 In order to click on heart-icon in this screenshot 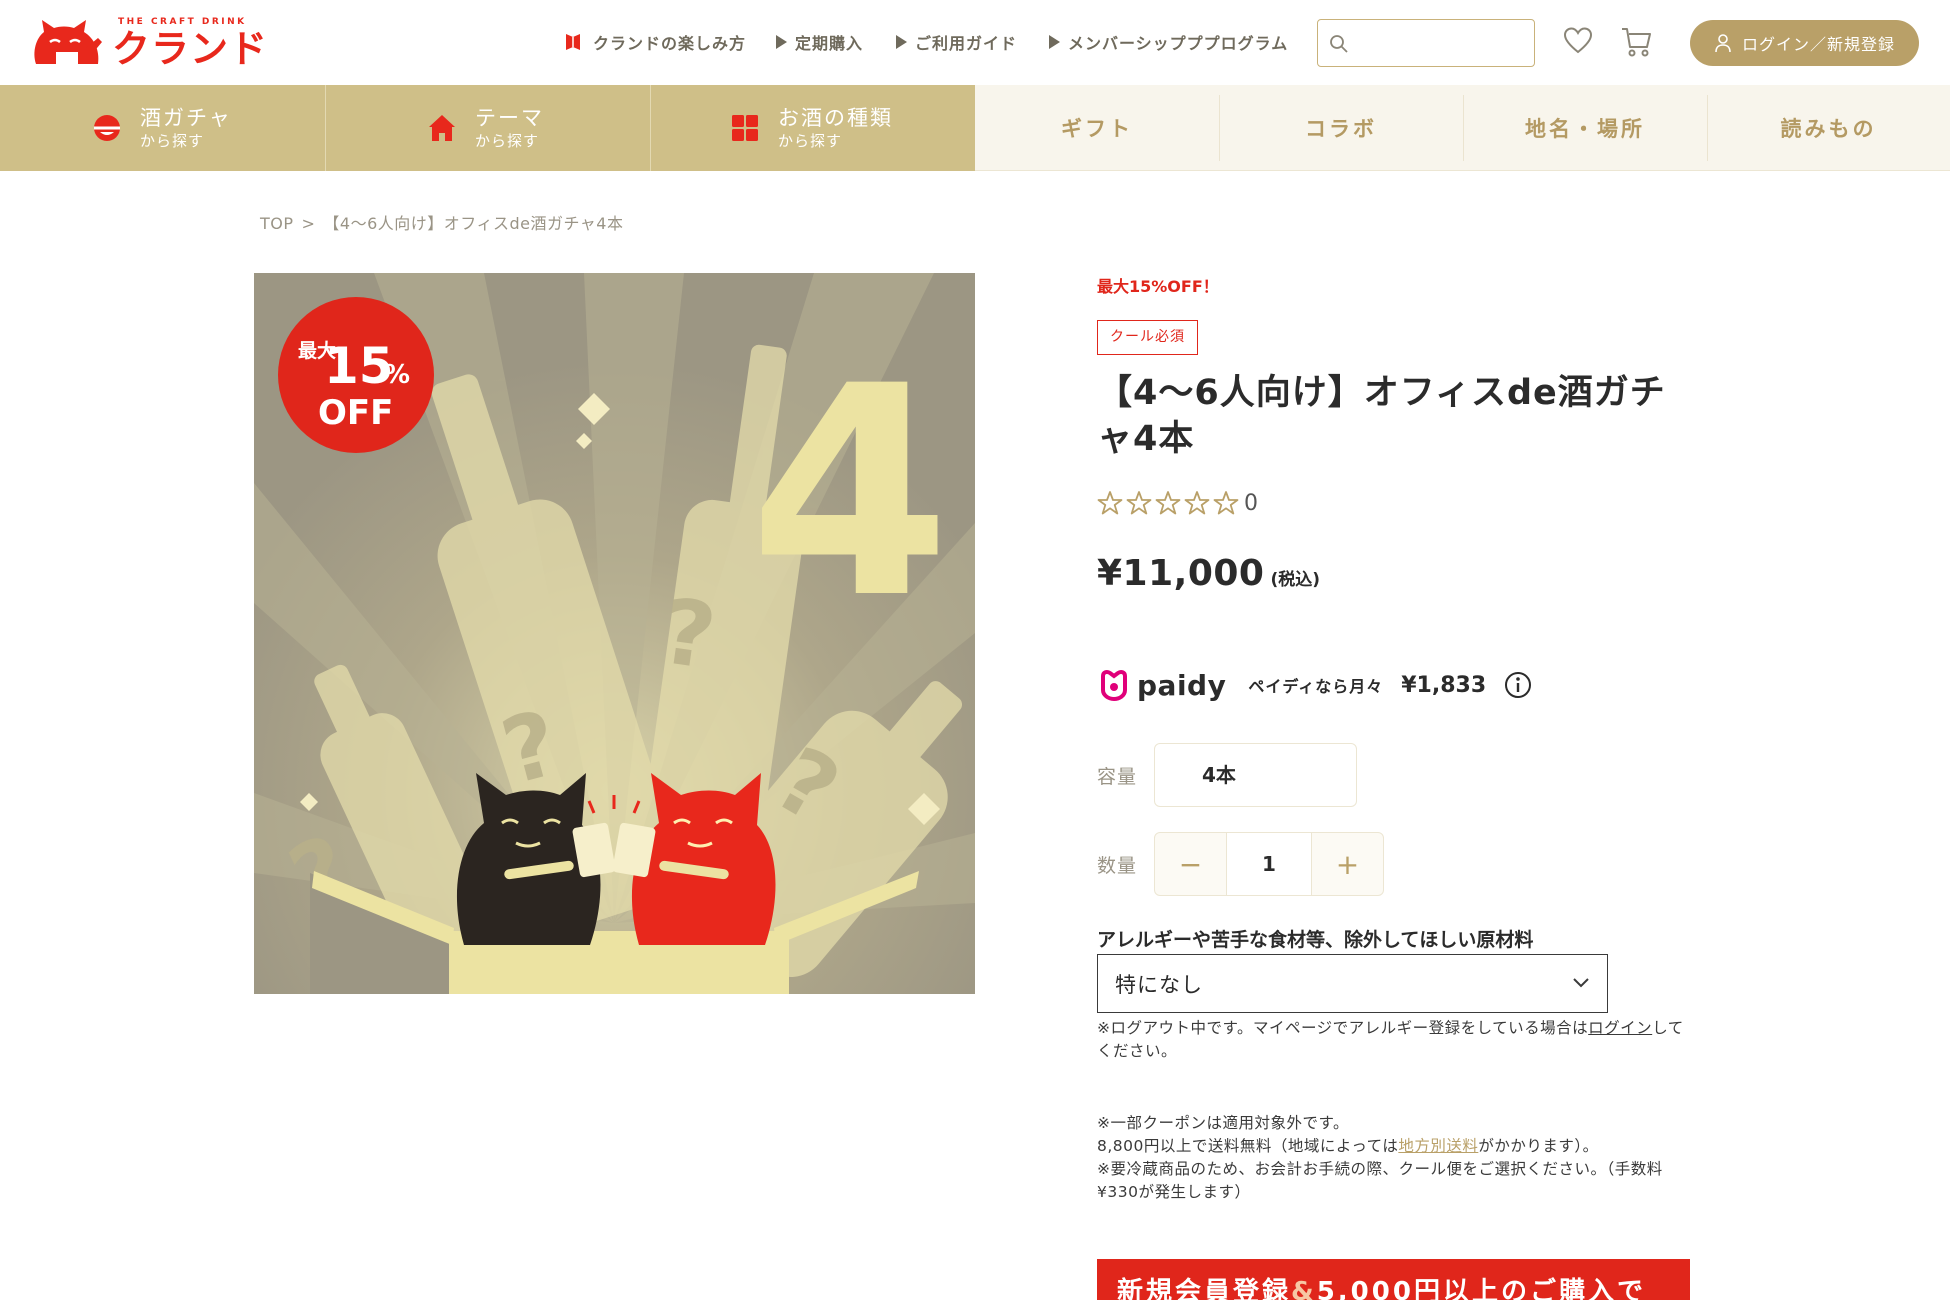, I will do `click(1578, 41)`.